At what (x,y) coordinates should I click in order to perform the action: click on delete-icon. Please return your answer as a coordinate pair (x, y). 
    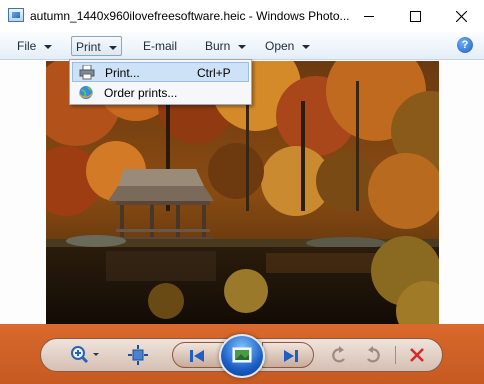
    Looking at the image, I should click on (417, 355).